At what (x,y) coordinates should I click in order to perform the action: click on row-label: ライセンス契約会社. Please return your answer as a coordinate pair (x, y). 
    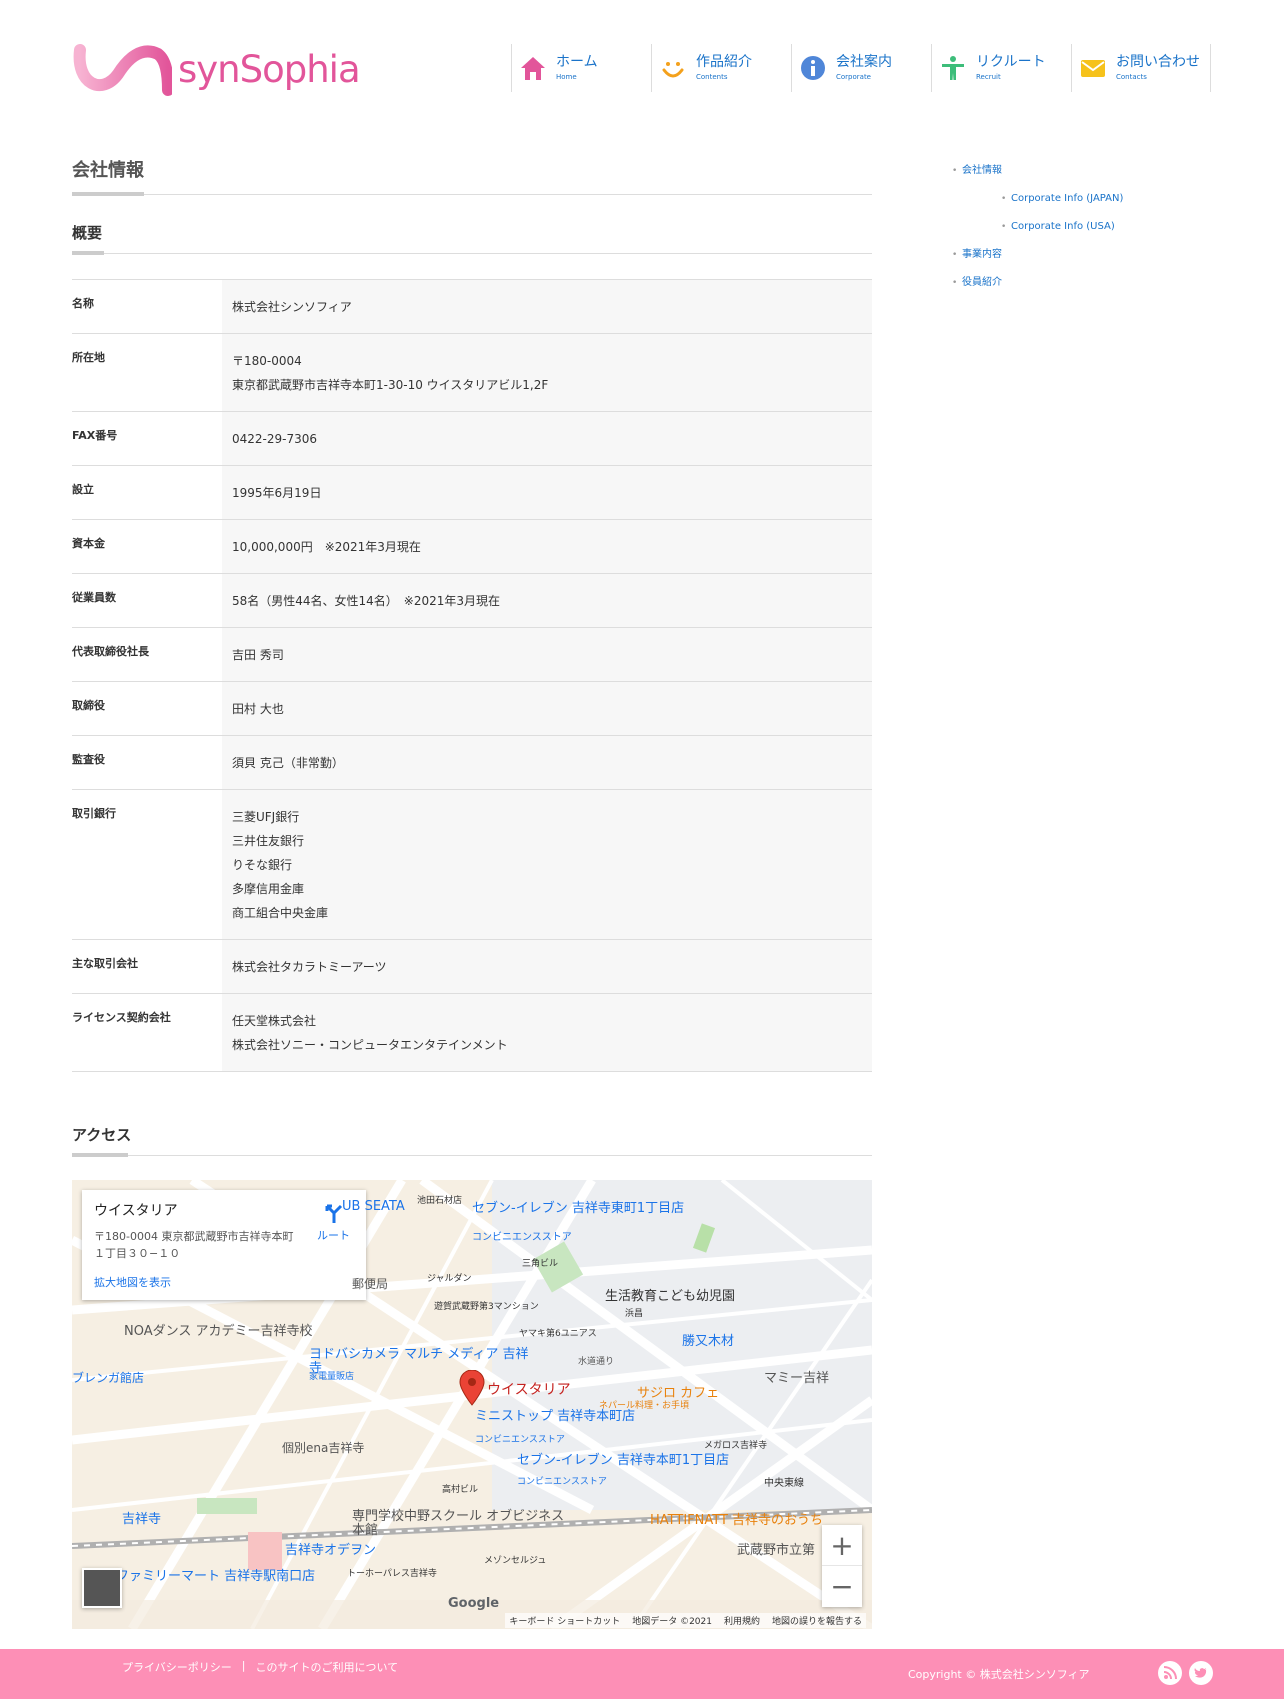
    Looking at the image, I should click on (147, 1032).